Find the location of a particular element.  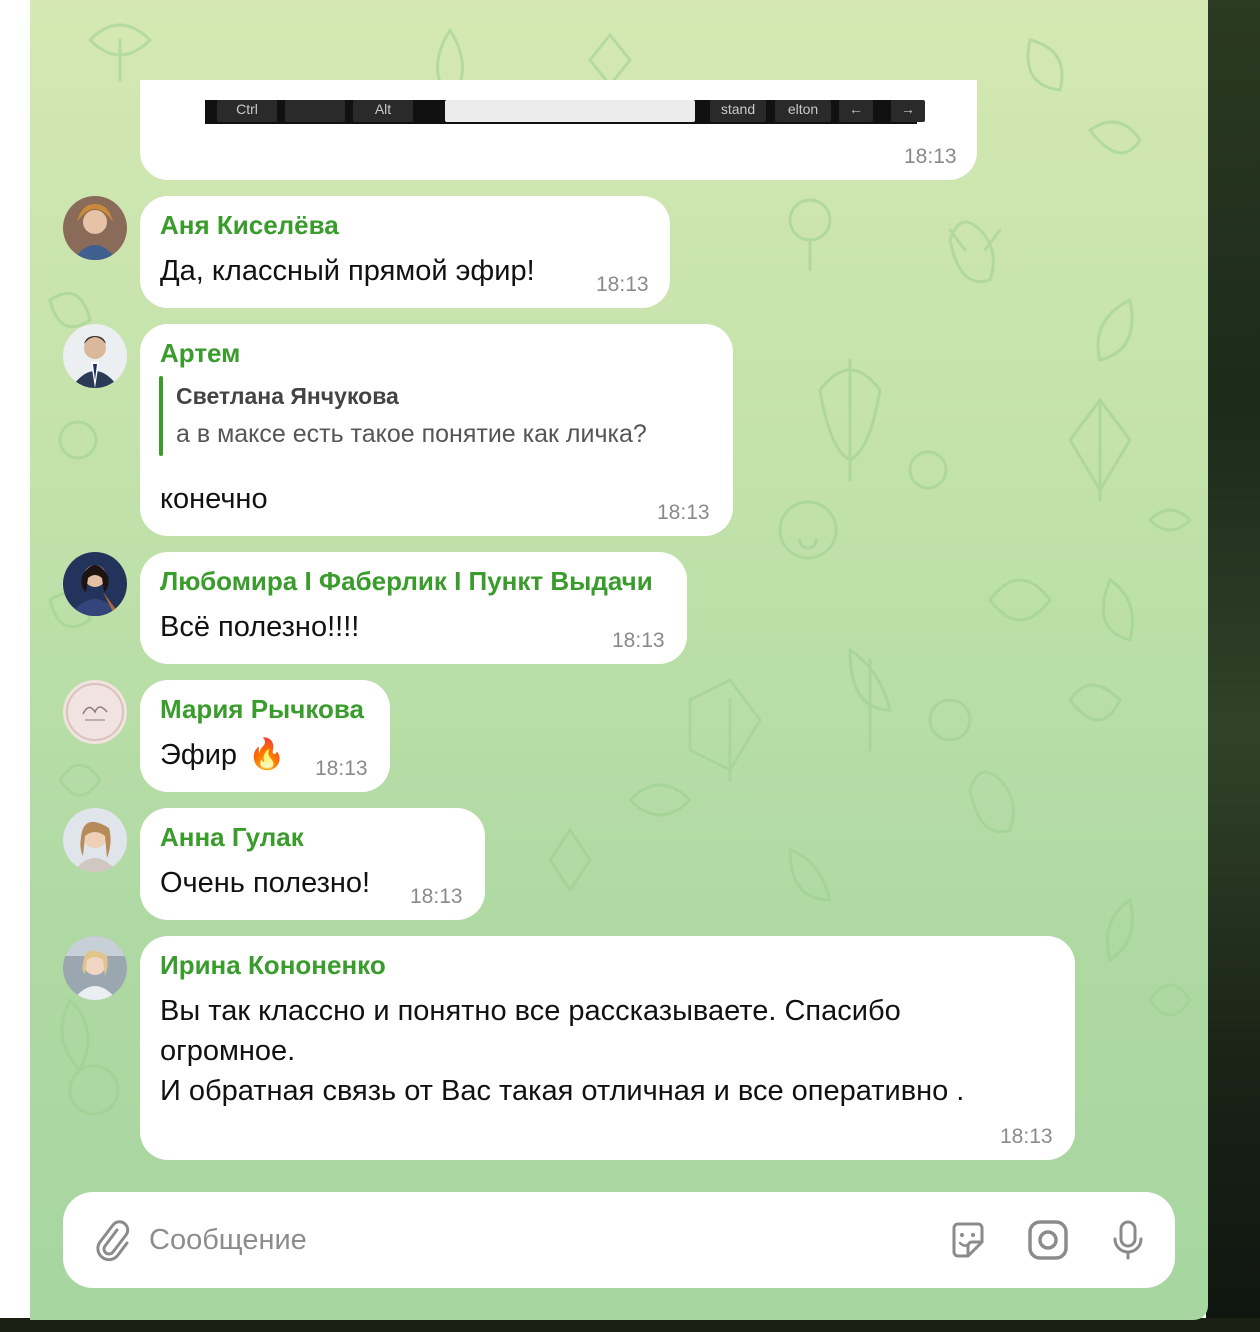

message-text: Всё полезно!!!! is located at coordinates (260, 627).